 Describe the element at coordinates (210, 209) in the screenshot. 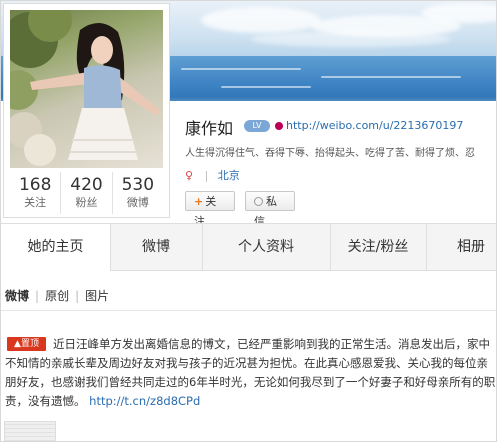

I see `follow-button: + 关注` at that location.